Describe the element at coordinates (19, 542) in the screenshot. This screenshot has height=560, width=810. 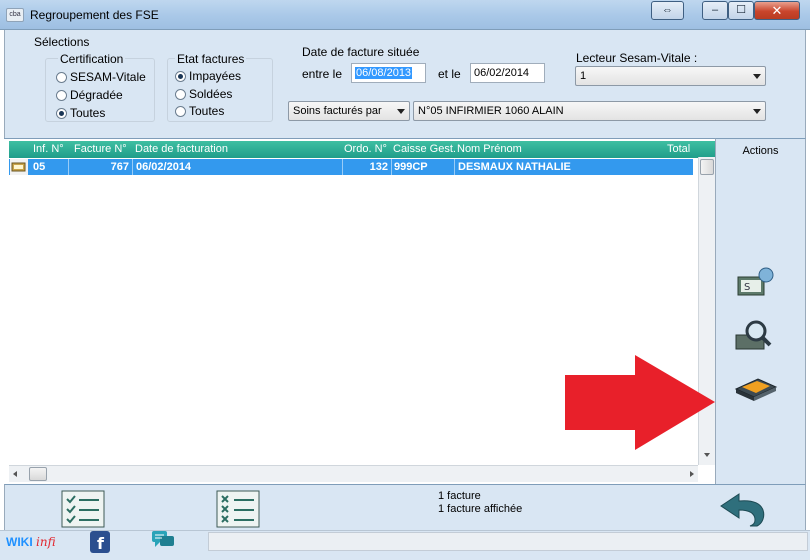
I see `wiki-text: WIKI` at that location.